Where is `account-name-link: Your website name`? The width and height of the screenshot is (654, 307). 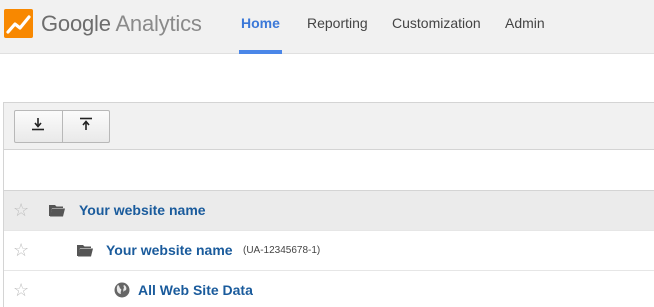
account-name-link: Your website name is located at coordinates (142, 210).